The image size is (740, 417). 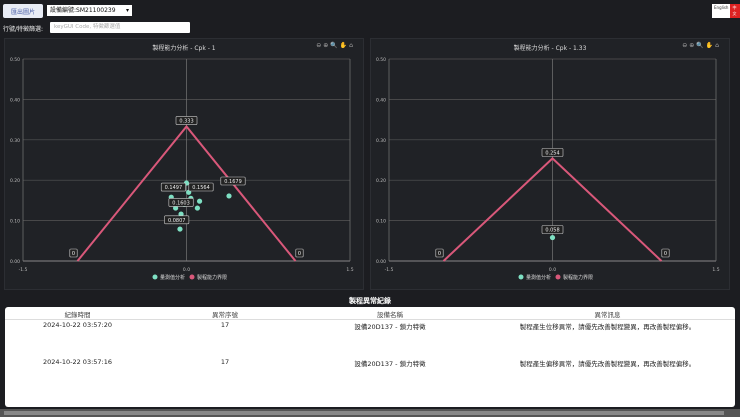 What do you see at coordinates (177, 221) in the screenshot?
I see `data-label: 0.0807` at bounding box center [177, 221].